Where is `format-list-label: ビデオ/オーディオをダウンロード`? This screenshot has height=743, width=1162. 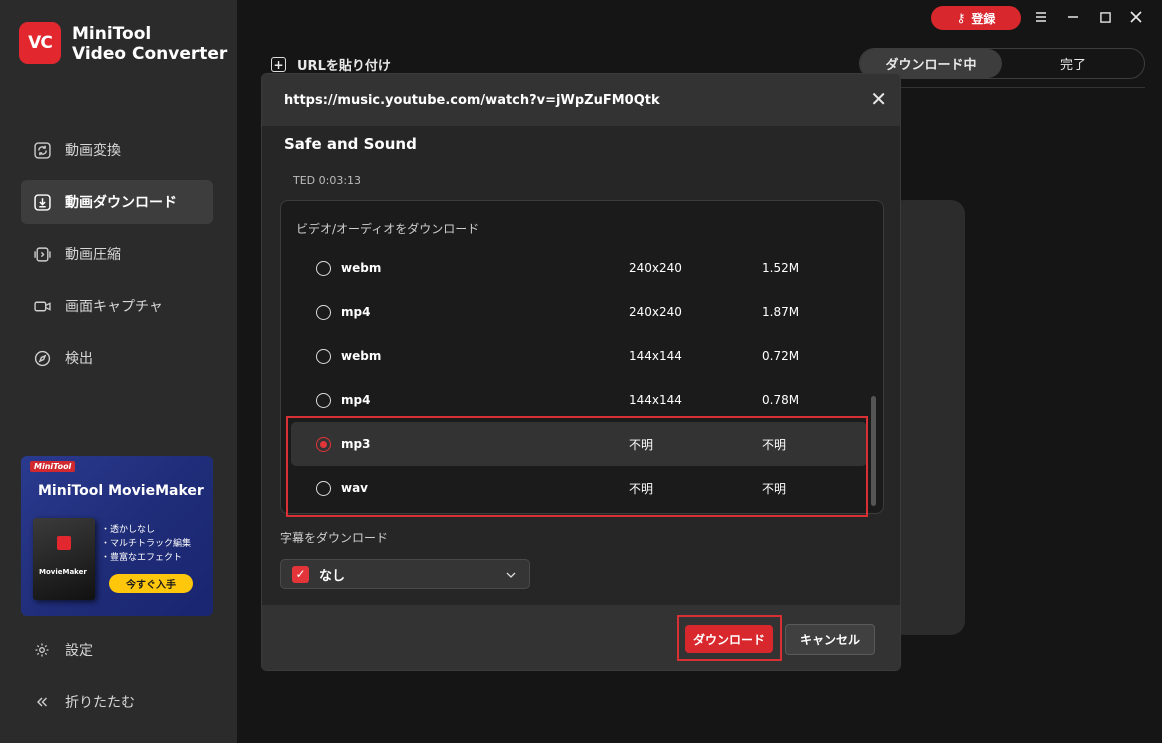 format-list-label: ビデオ/オーディオをダウンロード is located at coordinates (388, 229).